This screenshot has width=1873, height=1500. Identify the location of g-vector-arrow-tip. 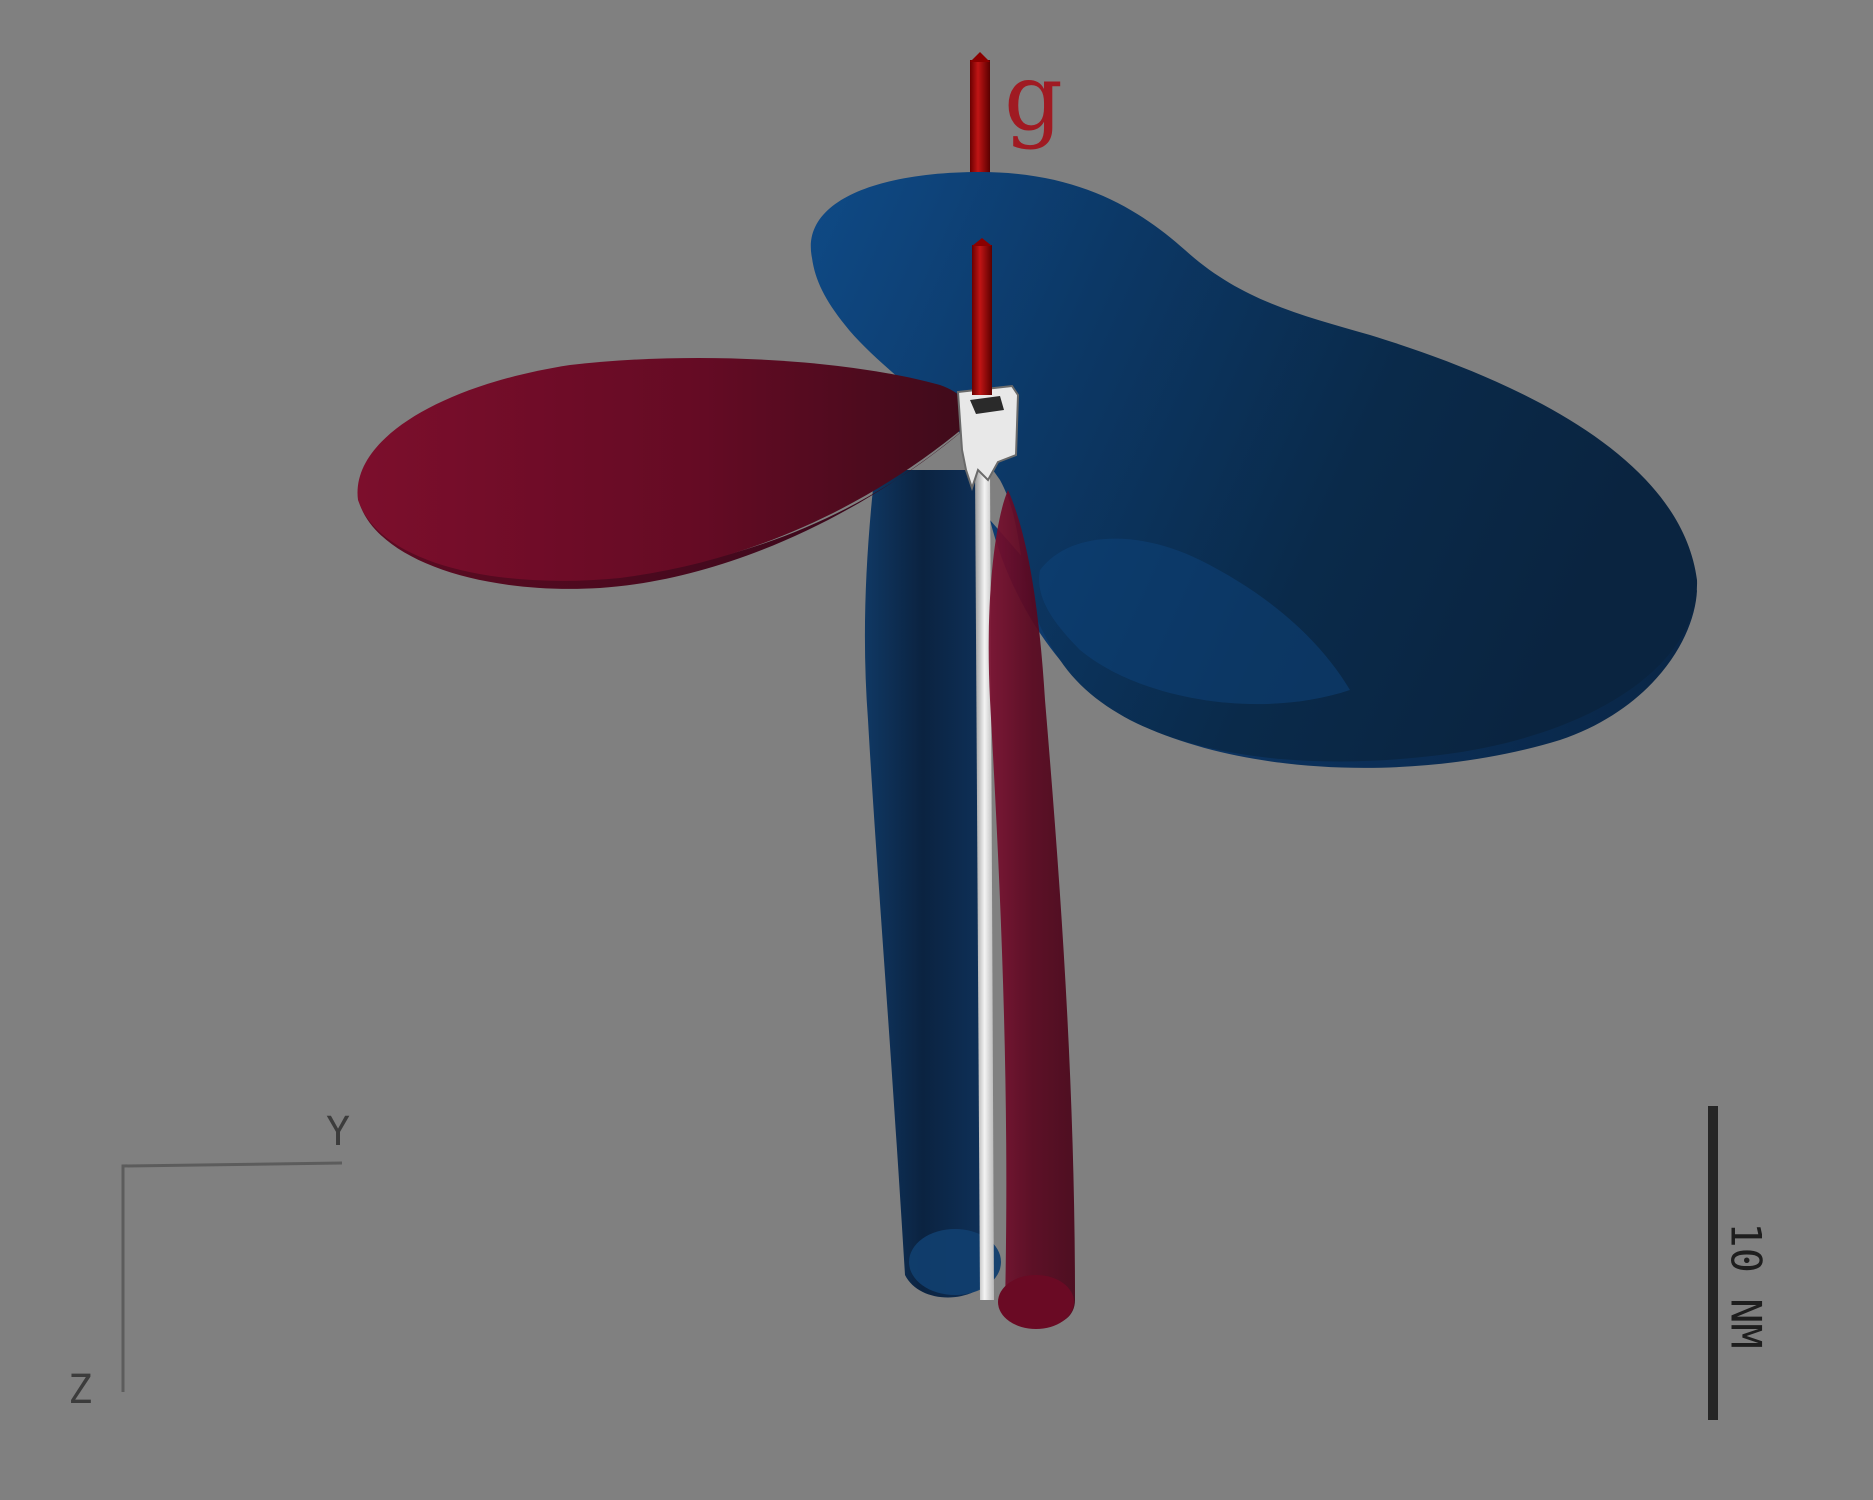
(980, 57).